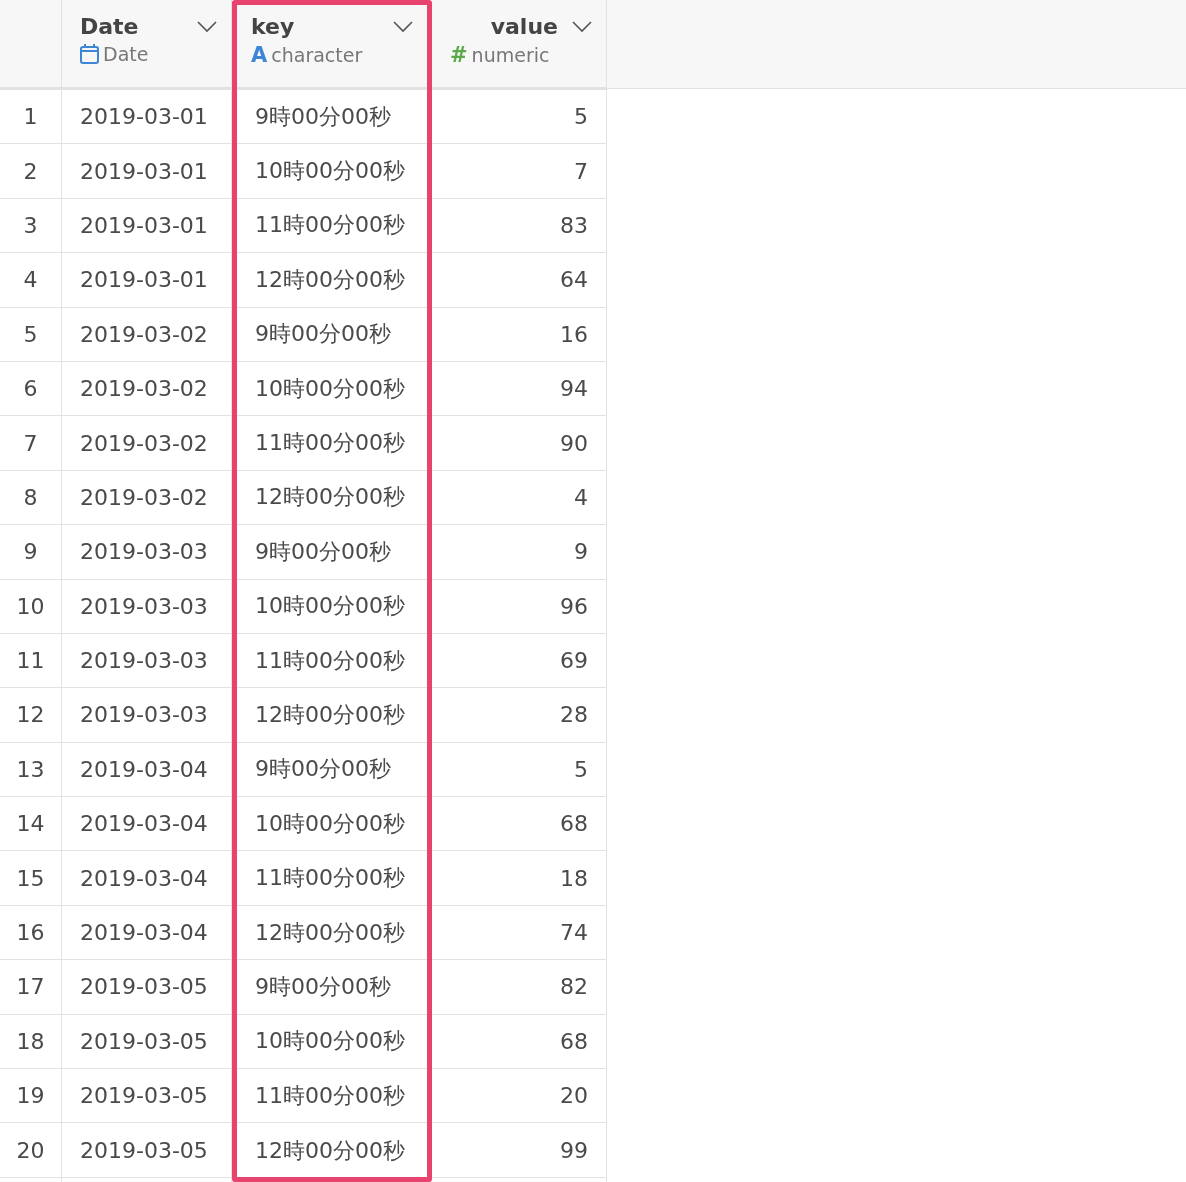  Describe the element at coordinates (30, 1150) in the screenshot. I see `row-number: 20` at that location.